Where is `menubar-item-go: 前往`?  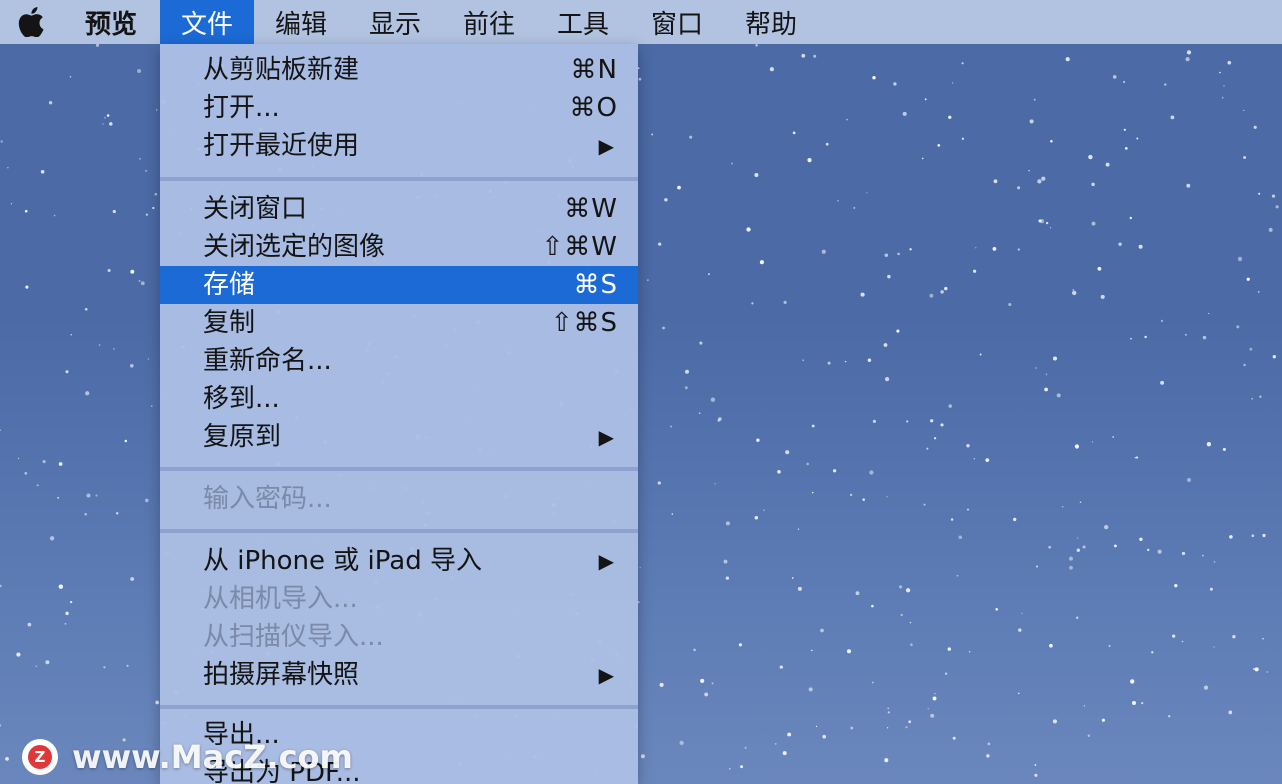
menubar-item-go: 前往 is located at coordinates (489, 22).